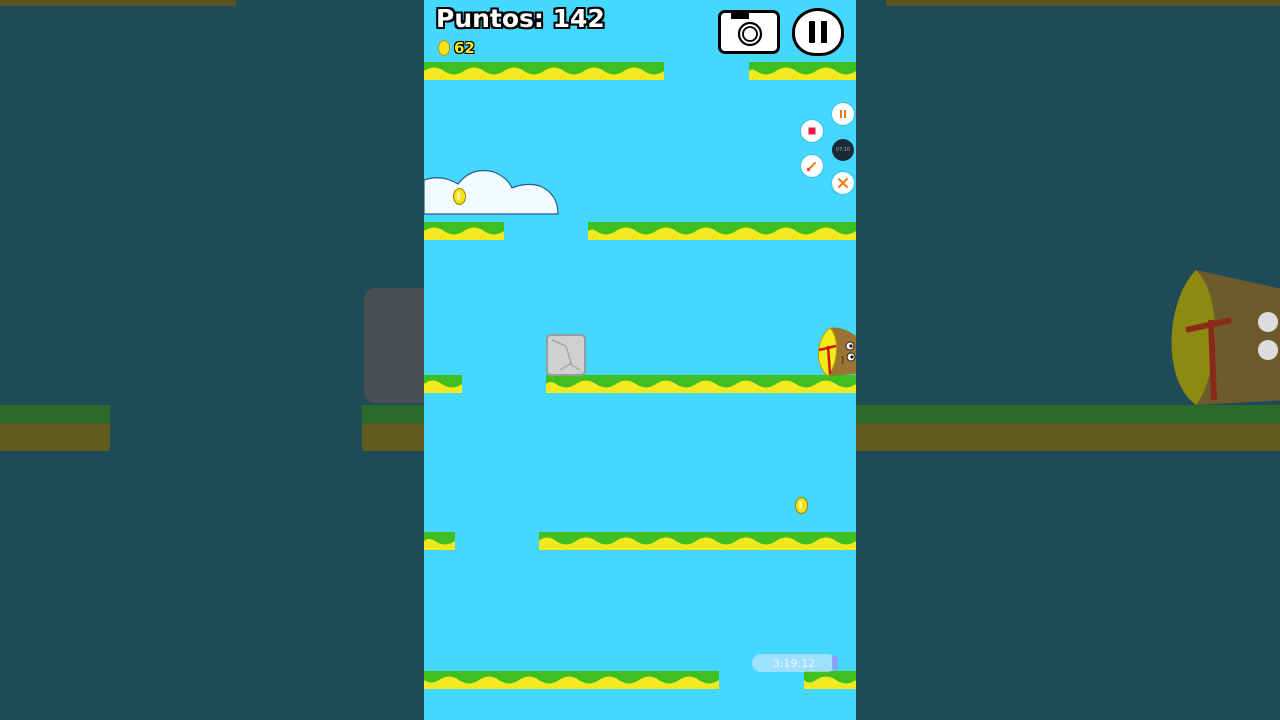 This screenshot has width=1280, height=720. Describe the element at coordinates (394, 345) in the screenshot. I see `blurred-block` at that location.